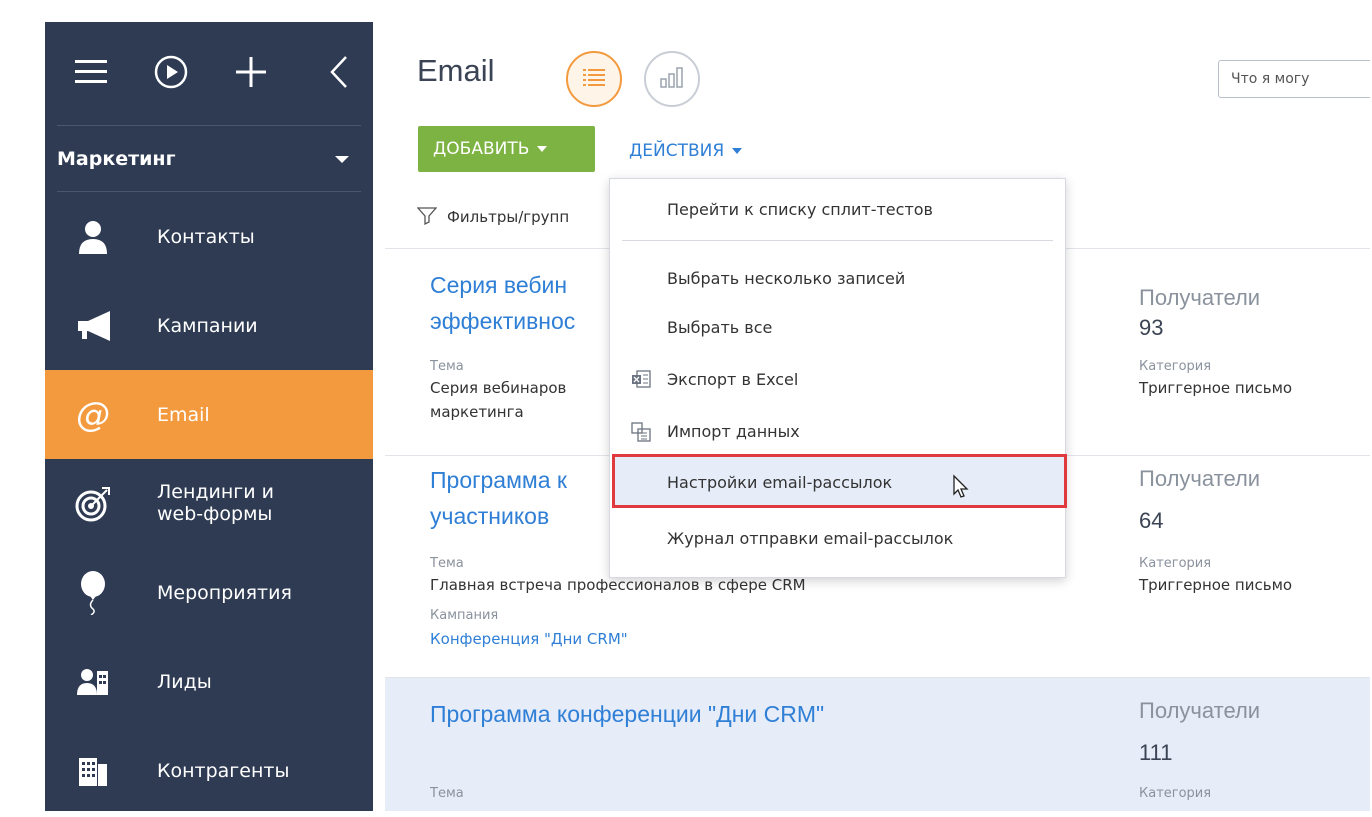 This screenshot has width=1372, height=817. What do you see at coordinates (837, 327) in the screenshot?
I see `menu-item-select-all: Выбрать все` at bounding box center [837, 327].